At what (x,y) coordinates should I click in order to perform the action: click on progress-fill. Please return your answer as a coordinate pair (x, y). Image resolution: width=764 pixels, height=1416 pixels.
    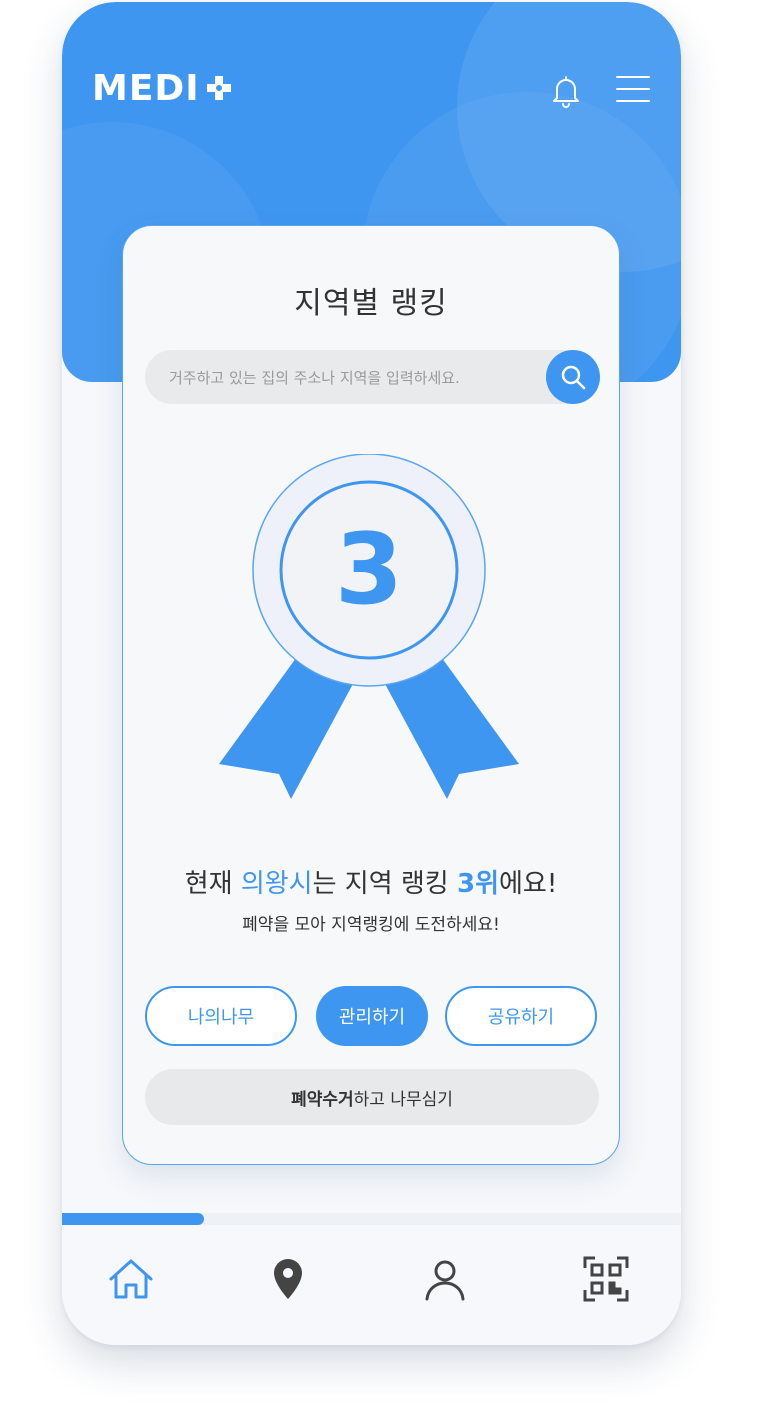
    Looking at the image, I should click on (133, 1219).